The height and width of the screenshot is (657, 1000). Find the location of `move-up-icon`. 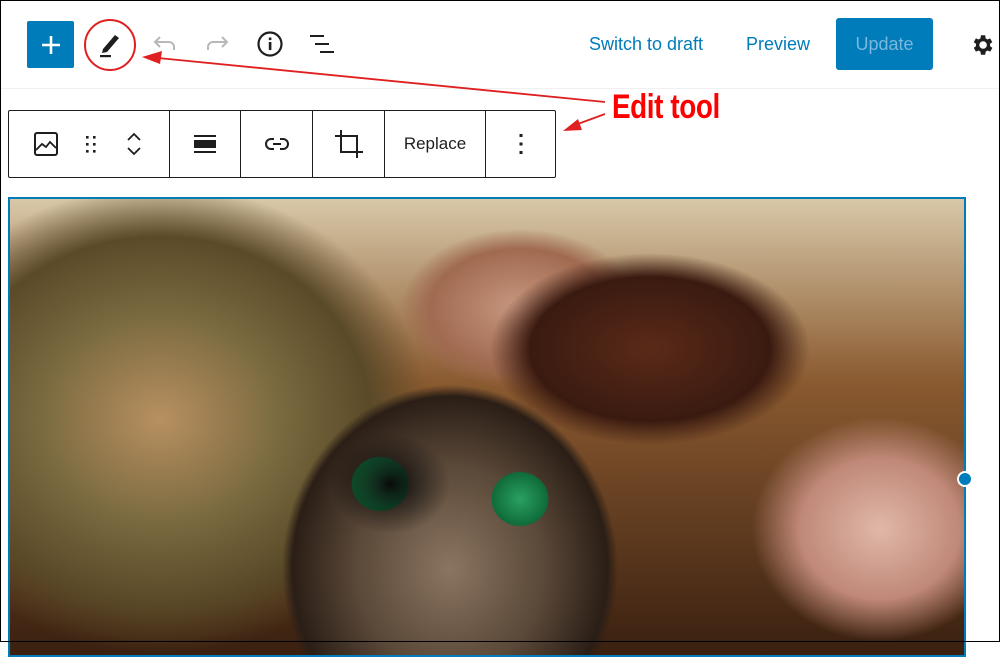

move-up-icon is located at coordinates (134, 137).